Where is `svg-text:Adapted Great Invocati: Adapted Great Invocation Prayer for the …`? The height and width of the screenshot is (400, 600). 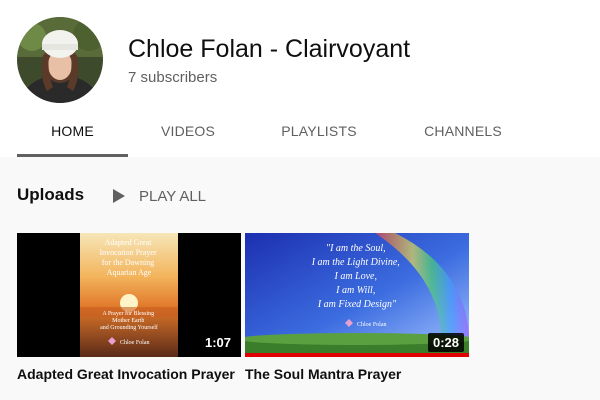 svg-text:Adapted Great Invocati: Adapted Great Invocation Prayer for the … is located at coordinates (128, 257).